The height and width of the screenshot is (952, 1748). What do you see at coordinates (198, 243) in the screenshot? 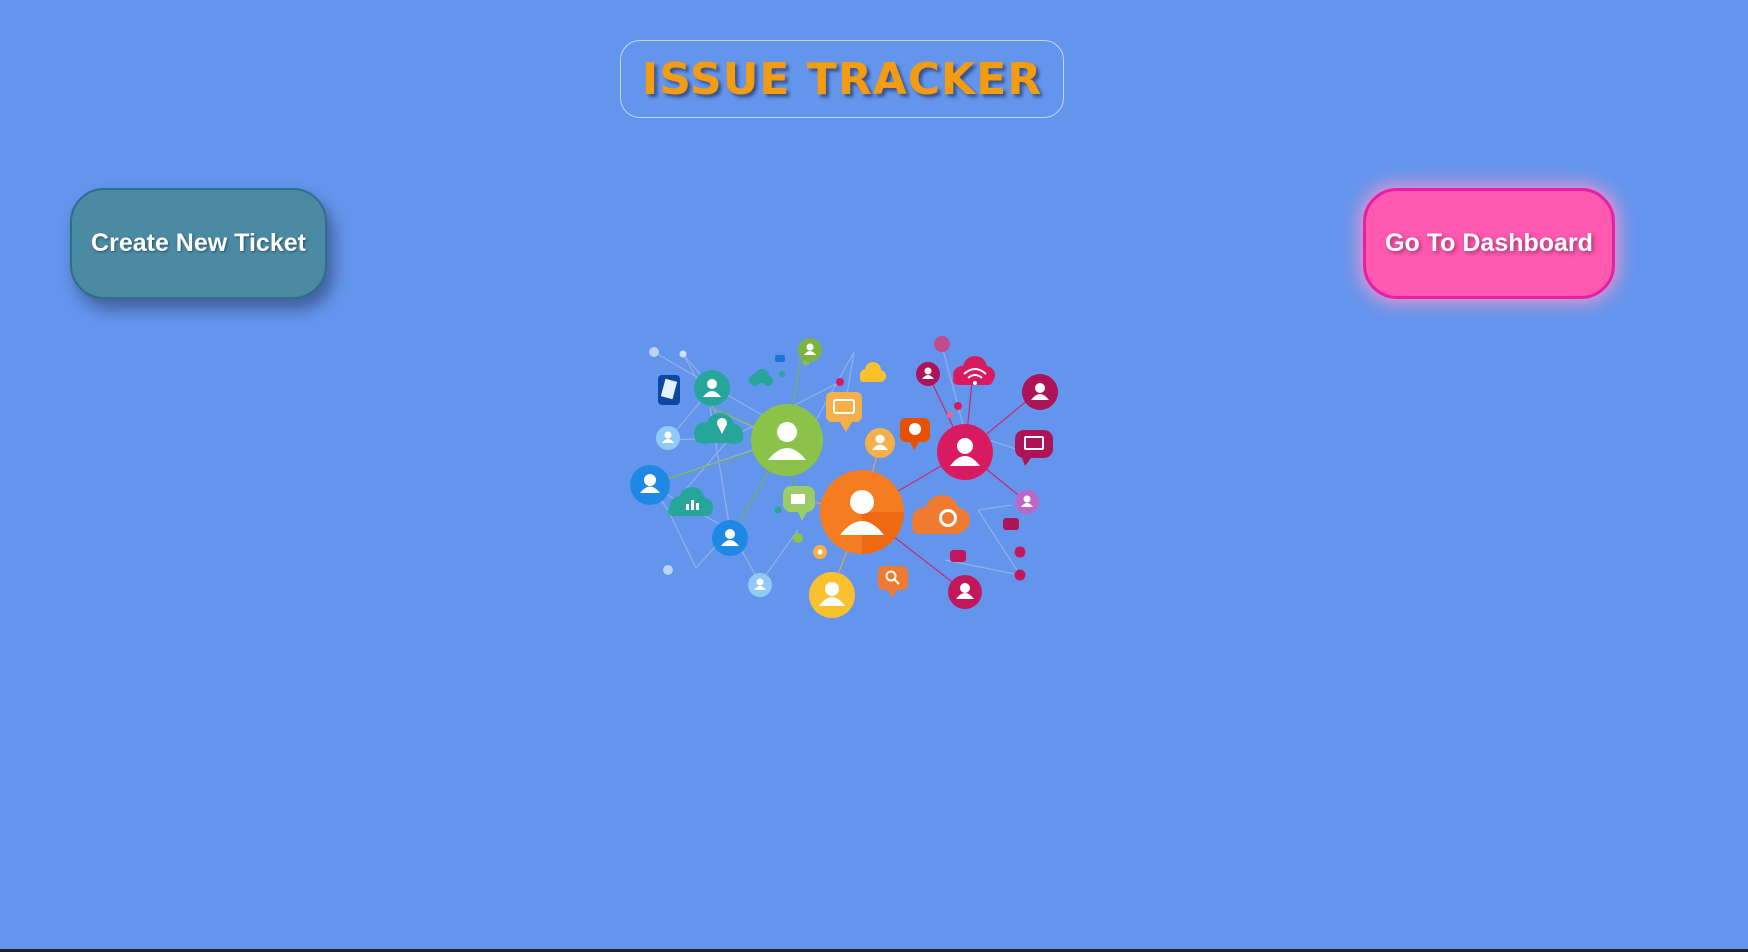
I see `create-ticket-button: Create New Ticket` at bounding box center [198, 243].